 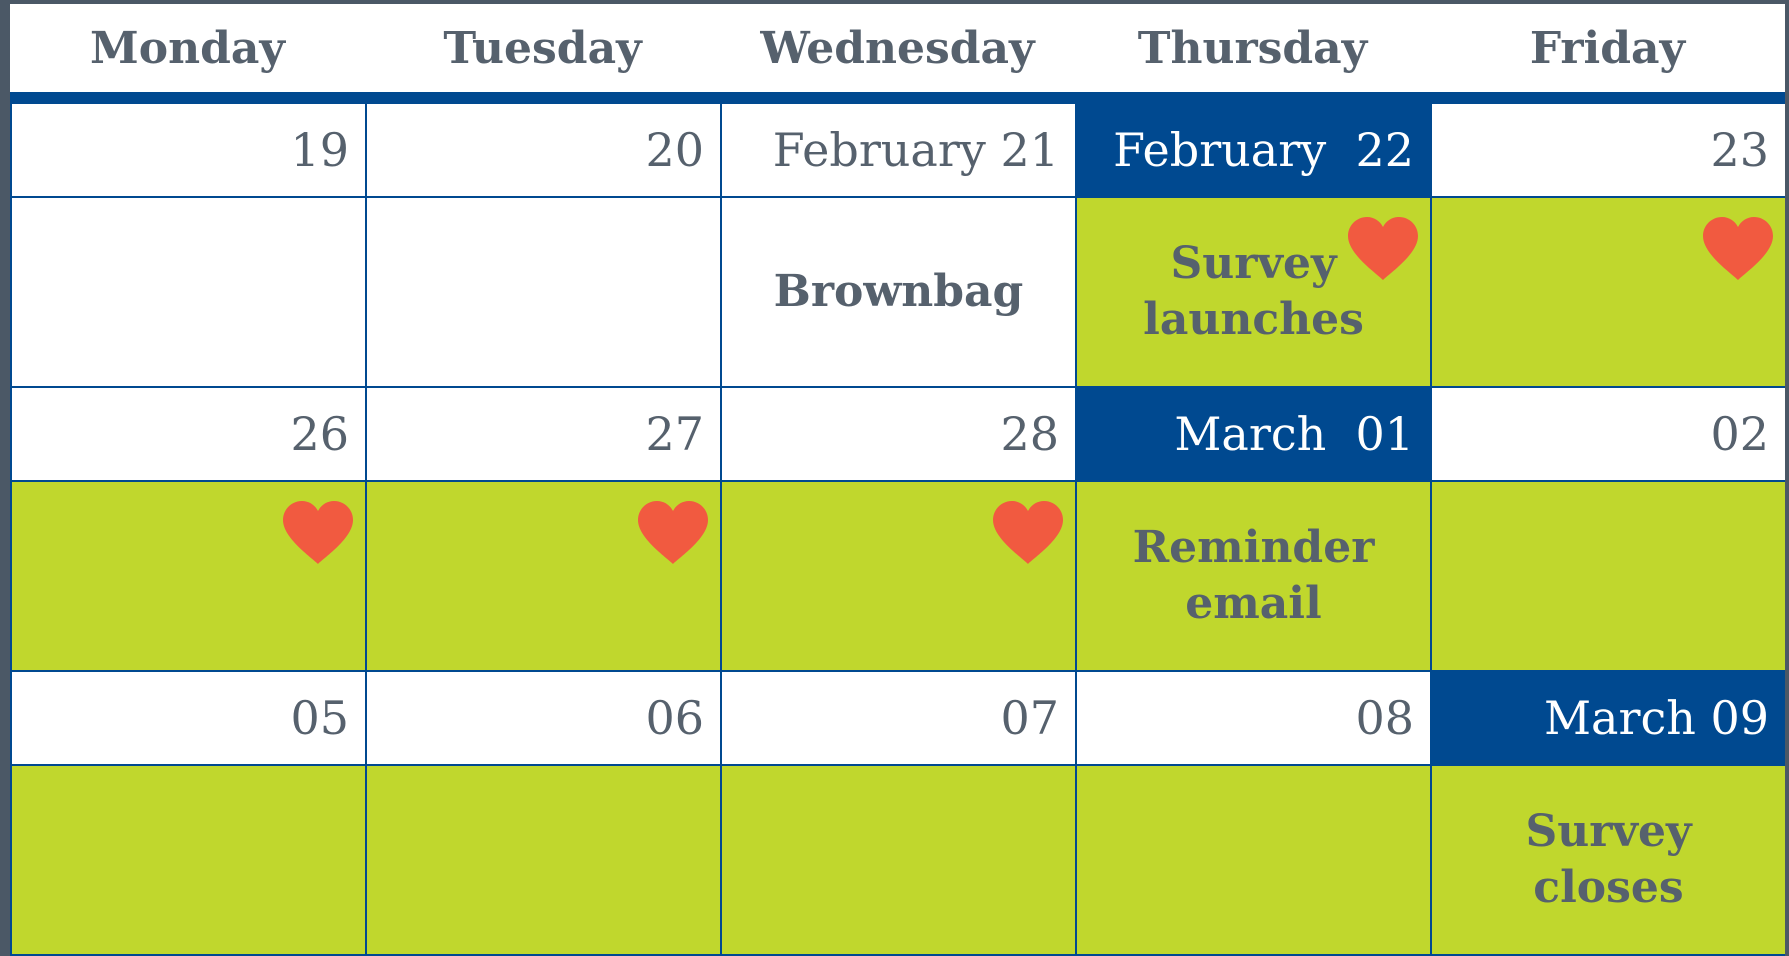 I want to click on event-label: Brownbag, so click(x=898, y=291).